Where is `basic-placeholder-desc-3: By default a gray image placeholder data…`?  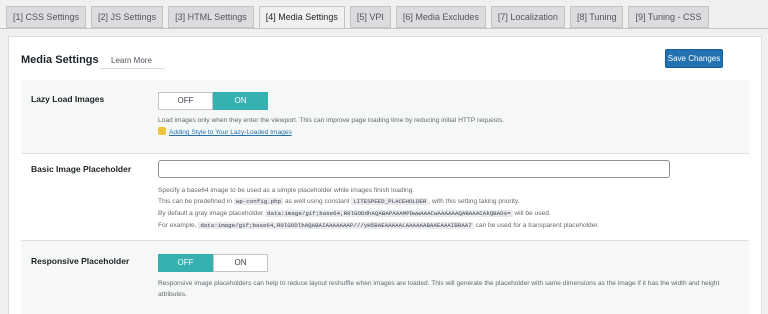
basic-placeholder-desc-3: By default a gray image placeholder data… is located at coordinates (354, 213).